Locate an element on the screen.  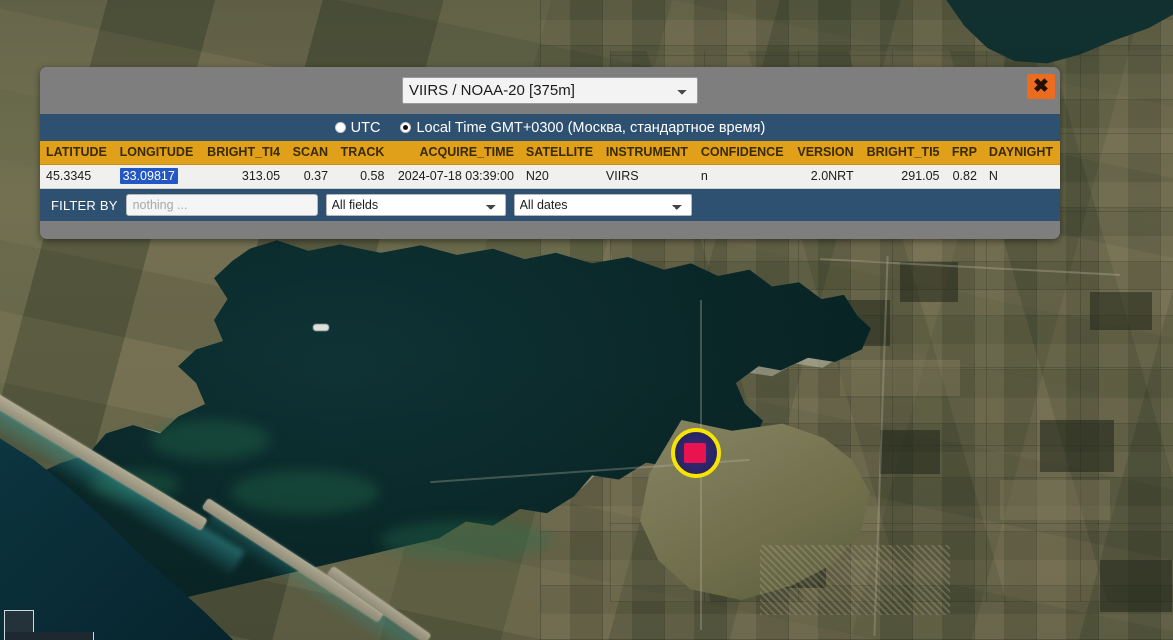
cell-longitude-selection: 33.09817 is located at coordinates (148, 176).